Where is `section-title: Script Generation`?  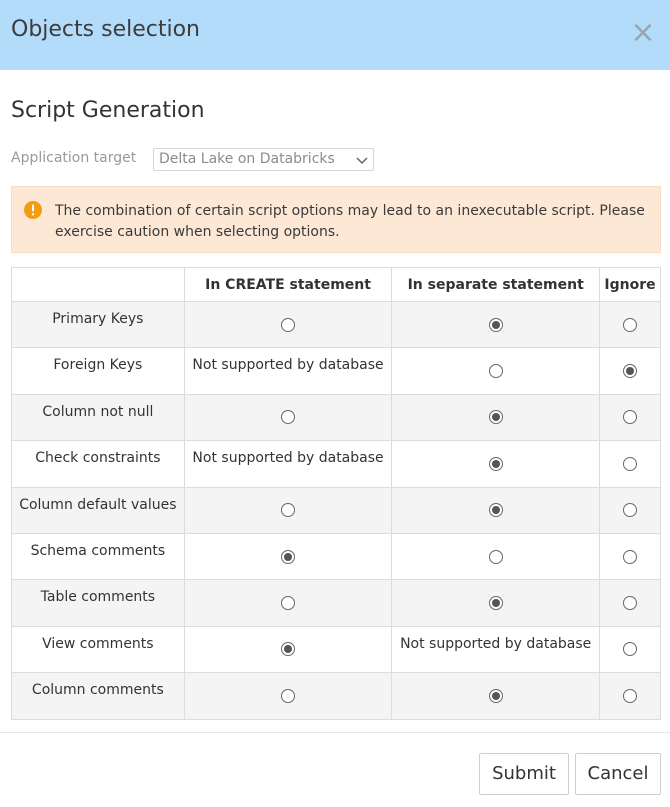
section-title: Script Generation is located at coordinates (108, 110).